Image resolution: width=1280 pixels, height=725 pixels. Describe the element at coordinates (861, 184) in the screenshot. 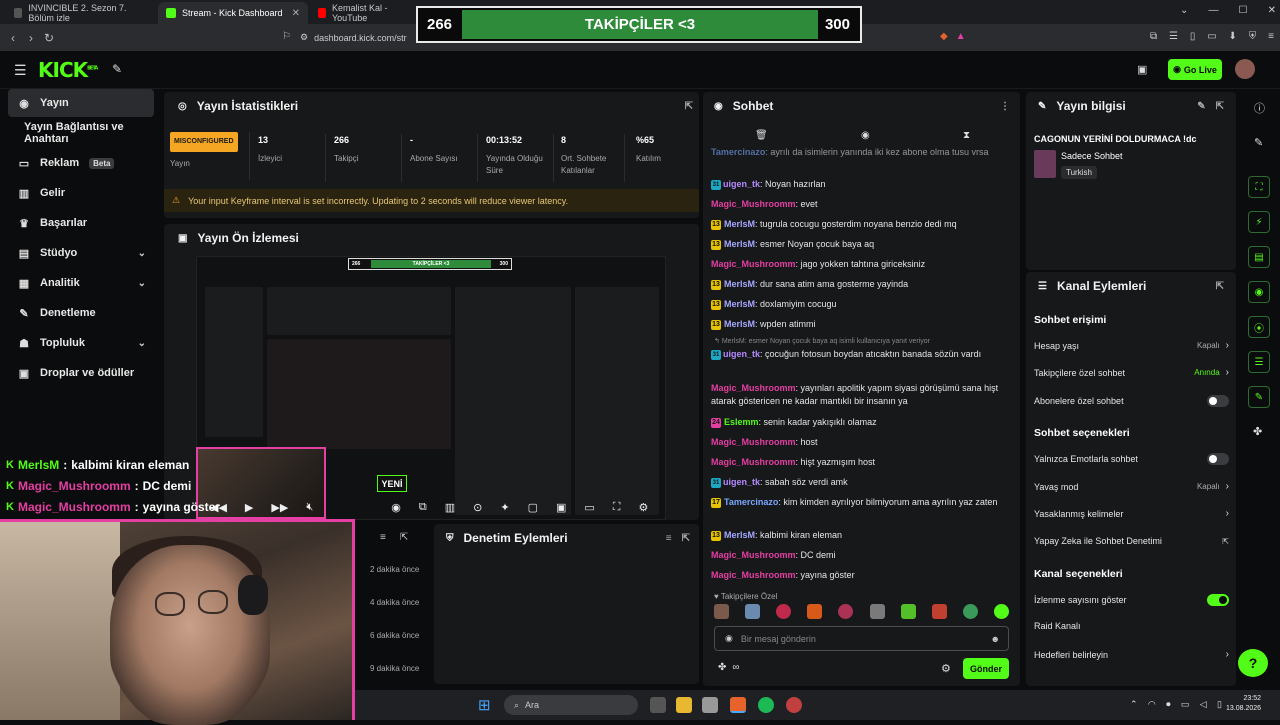

I see `chat-message: 31 uigen_tk: Noyan hazırlan` at that location.